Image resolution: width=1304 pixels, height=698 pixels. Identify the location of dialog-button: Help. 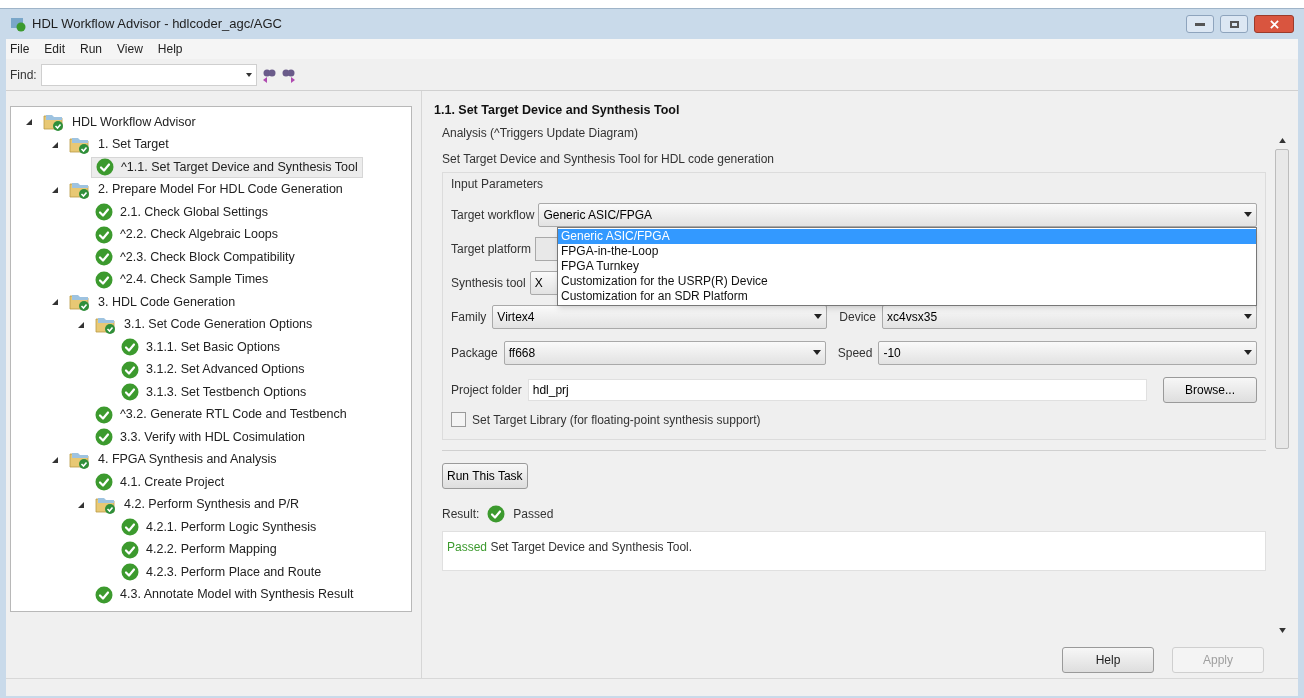
(1108, 659).